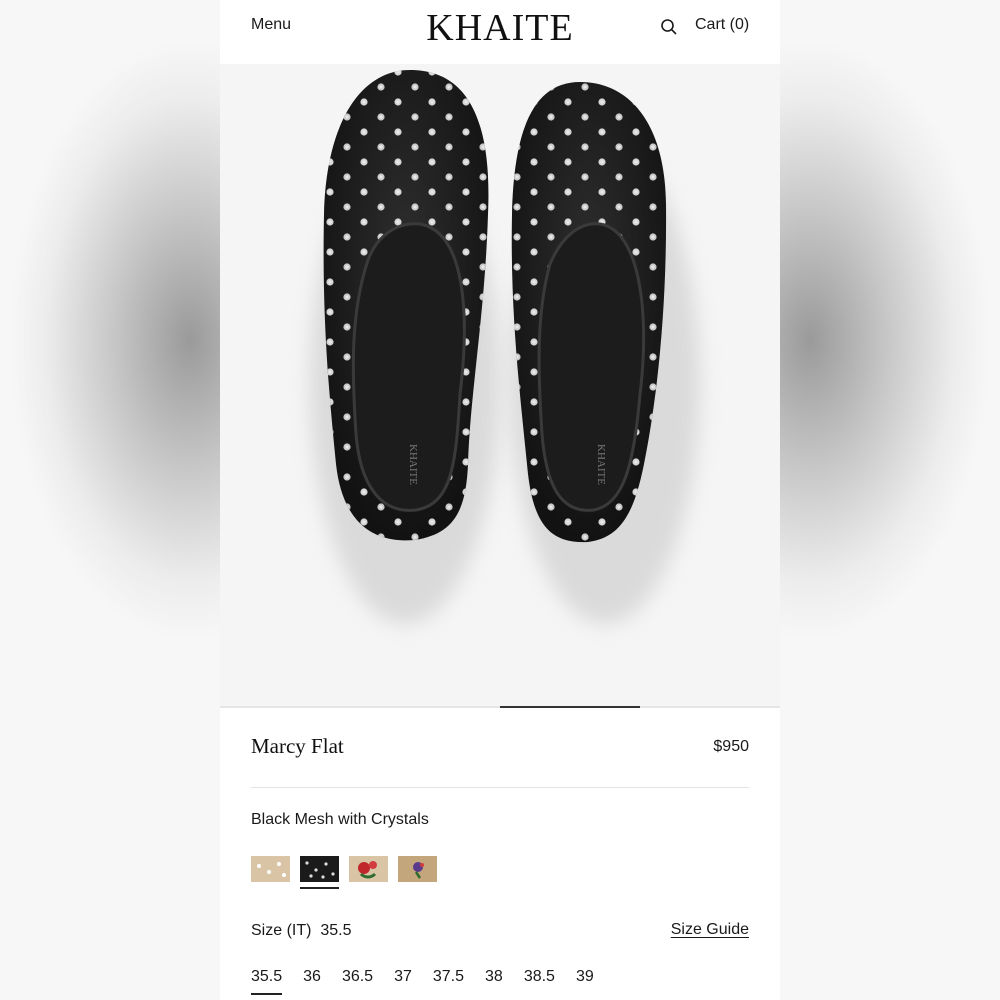 The height and width of the screenshot is (1000, 1000). Describe the element at coordinates (319, 869) in the screenshot. I see `swatch-black-crystal-image` at that location.